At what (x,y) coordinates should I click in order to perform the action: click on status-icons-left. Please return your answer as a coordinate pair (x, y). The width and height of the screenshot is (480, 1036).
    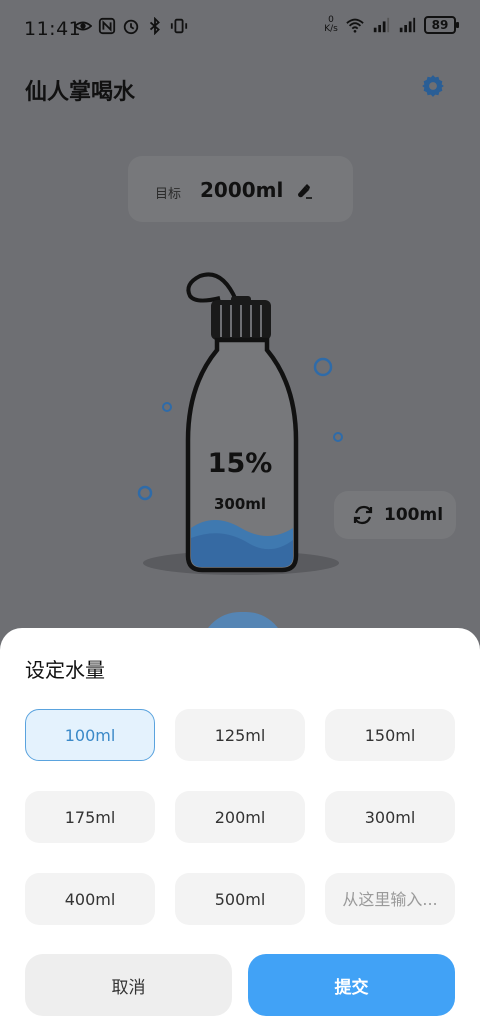
    Looking at the image, I should click on (131, 26).